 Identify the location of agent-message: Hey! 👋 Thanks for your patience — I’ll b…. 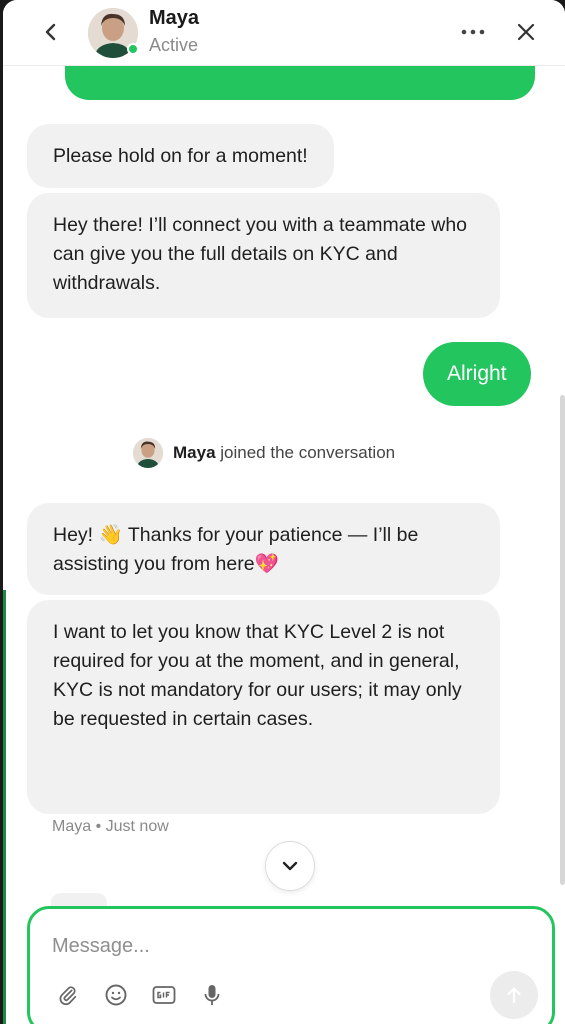
(263, 549).